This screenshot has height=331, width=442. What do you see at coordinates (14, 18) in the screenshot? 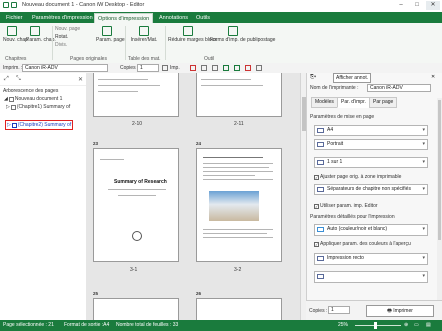
I see `tab-fichier: Fichier` at bounding box center [14, 18].